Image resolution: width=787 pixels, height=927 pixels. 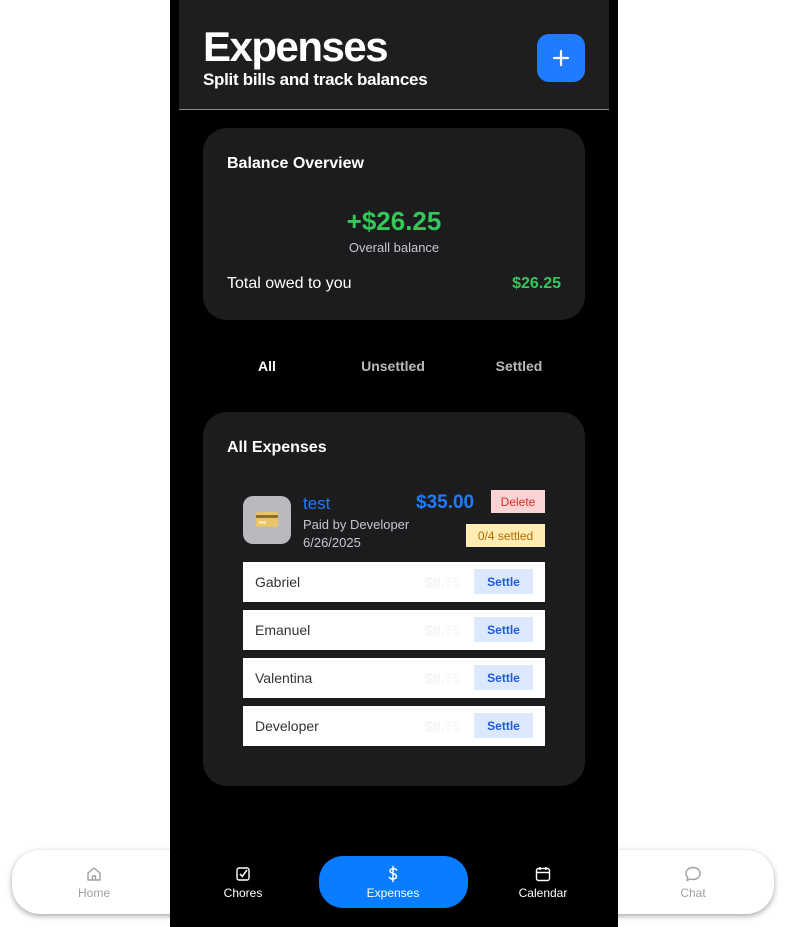 I want to click on nav-label: Home, so click(x=93, y=892).